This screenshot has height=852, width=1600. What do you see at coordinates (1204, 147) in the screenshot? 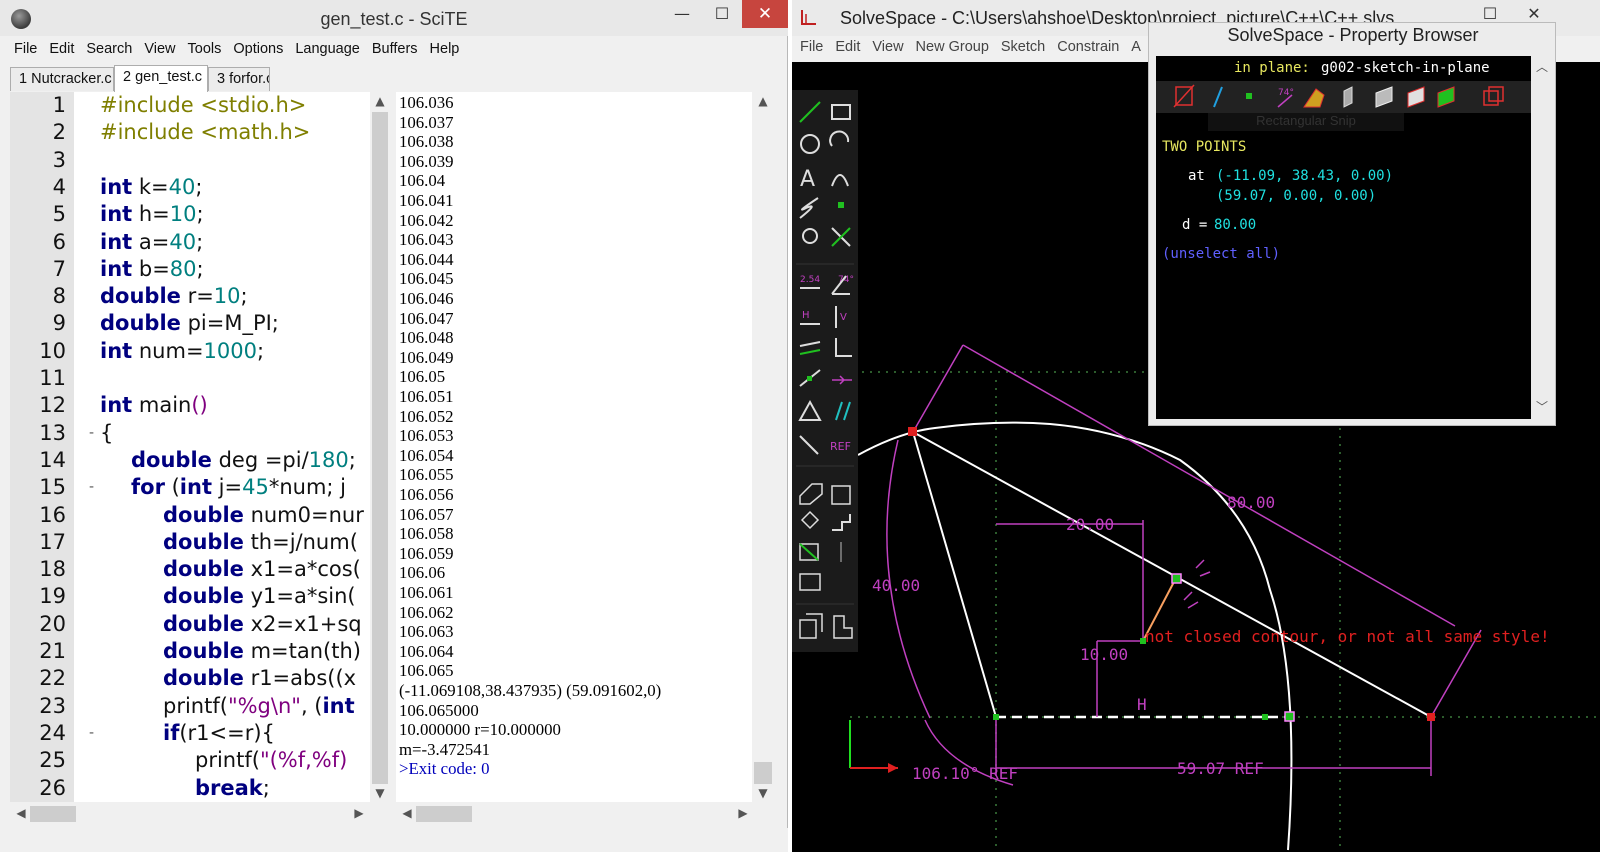
I see `section-heading: TWO POINTS` at bounding box center [1204, 147].